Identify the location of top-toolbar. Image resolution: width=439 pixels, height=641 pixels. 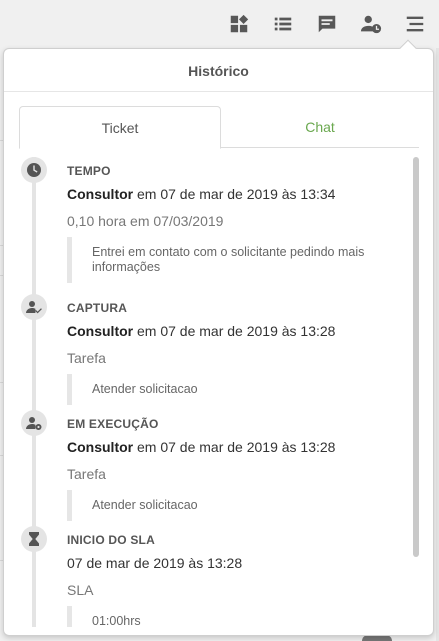
(219, 24).